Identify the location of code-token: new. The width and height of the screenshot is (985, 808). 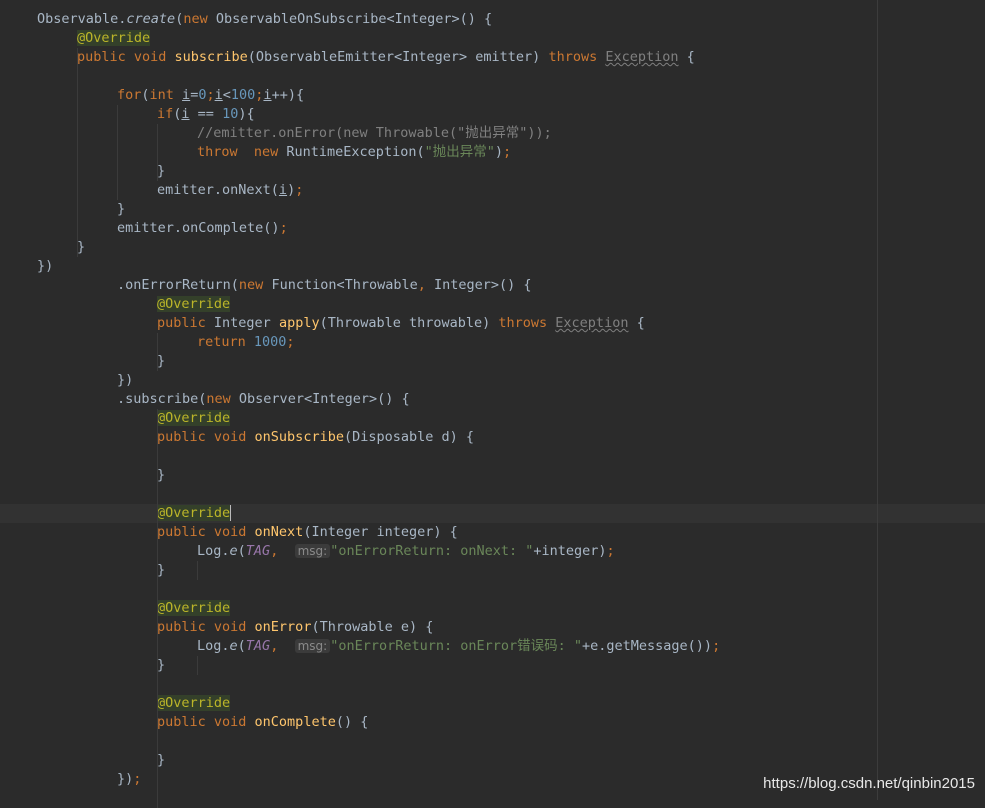
(255, 285).